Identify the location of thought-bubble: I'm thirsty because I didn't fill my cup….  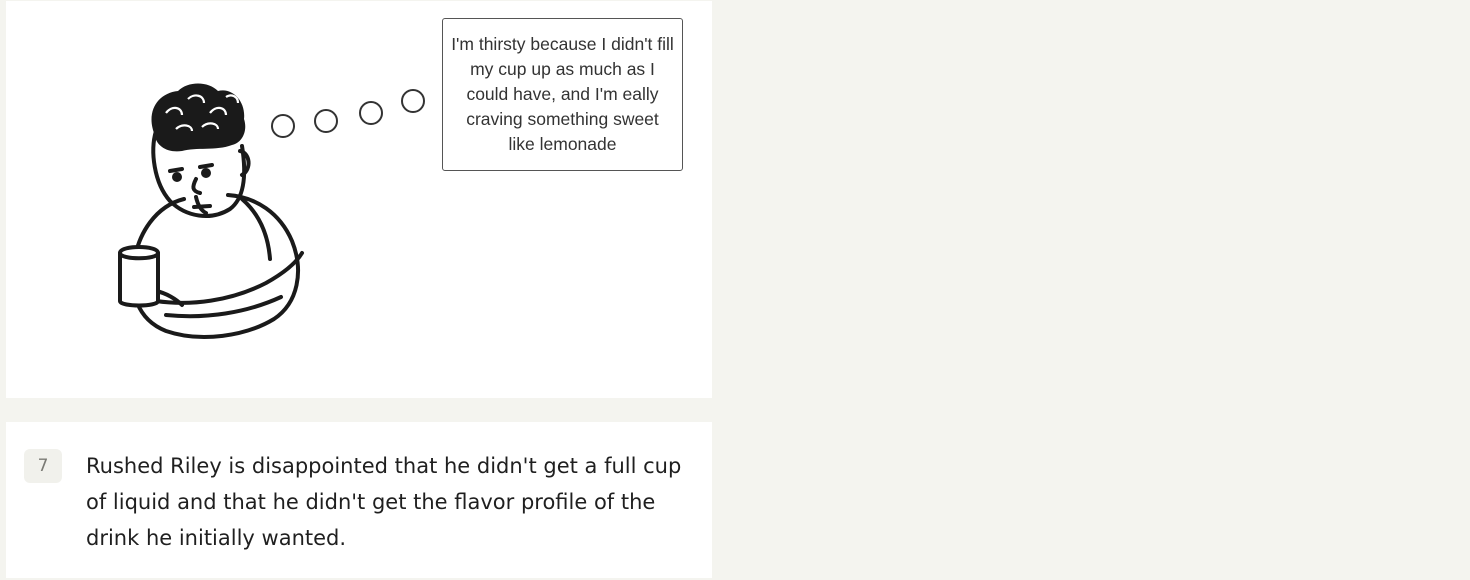
(562, 94).